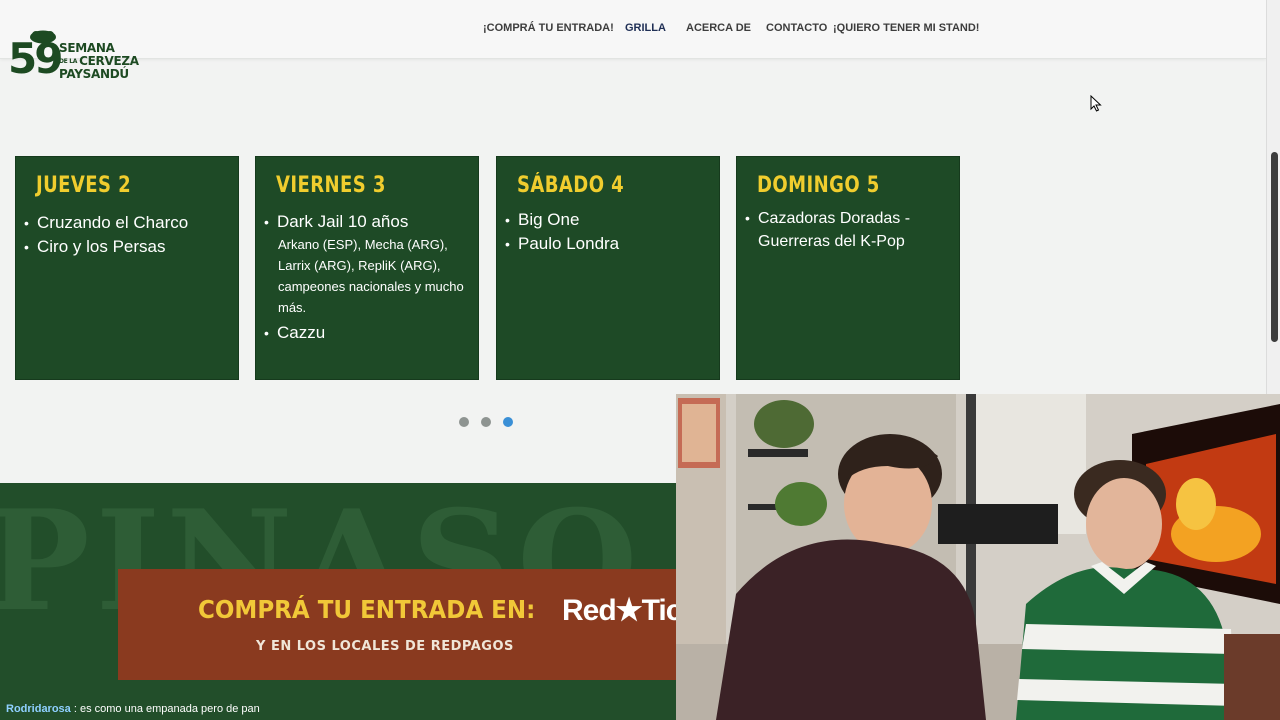  What do you see at coordinates (1274, 247) in the screenshot?
I see `scrollbar-thumb` at bounding box center [1274, 247].